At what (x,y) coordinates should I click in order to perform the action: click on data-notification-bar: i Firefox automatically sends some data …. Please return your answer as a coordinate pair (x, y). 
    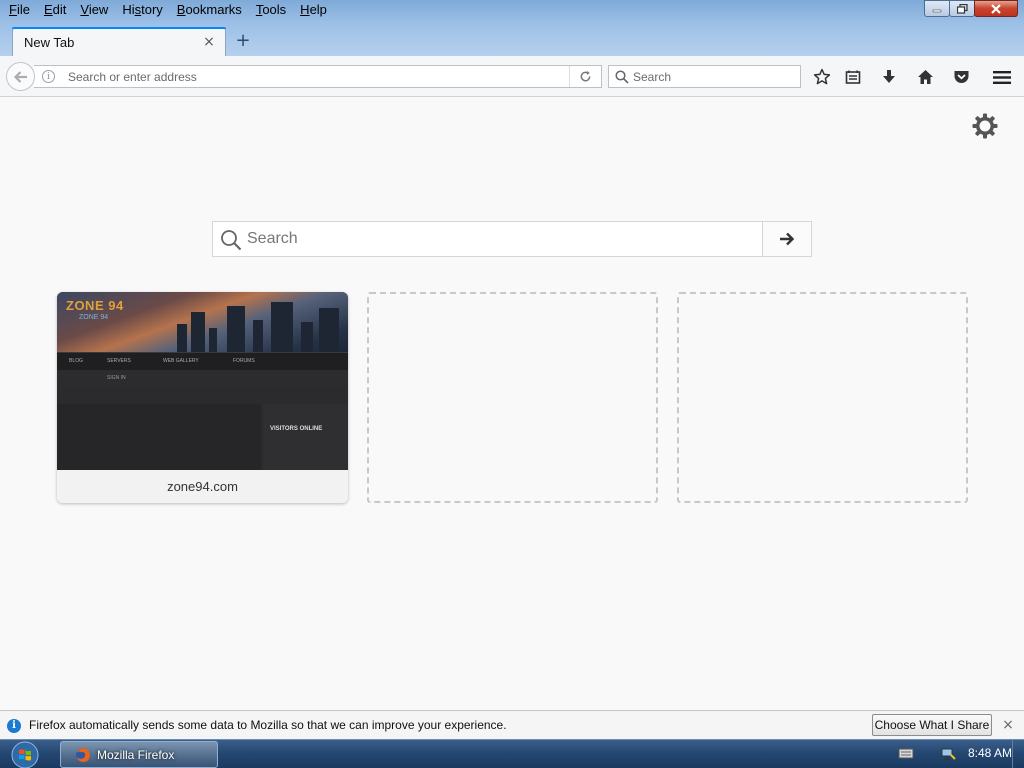
    Looking at the image, I should click on (512, 724).